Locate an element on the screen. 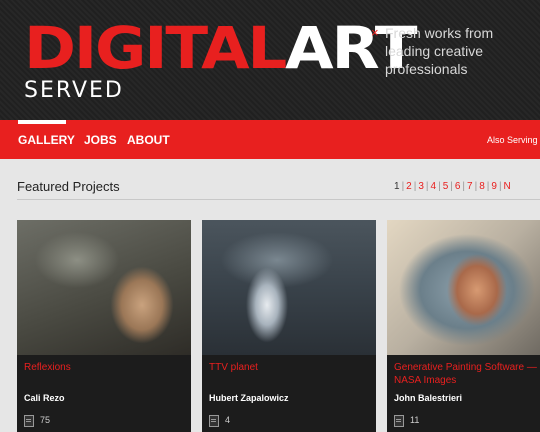 The height and width of the screenshot is (432, 540). page-link-9: 9 is located at coordinates (494, 186).